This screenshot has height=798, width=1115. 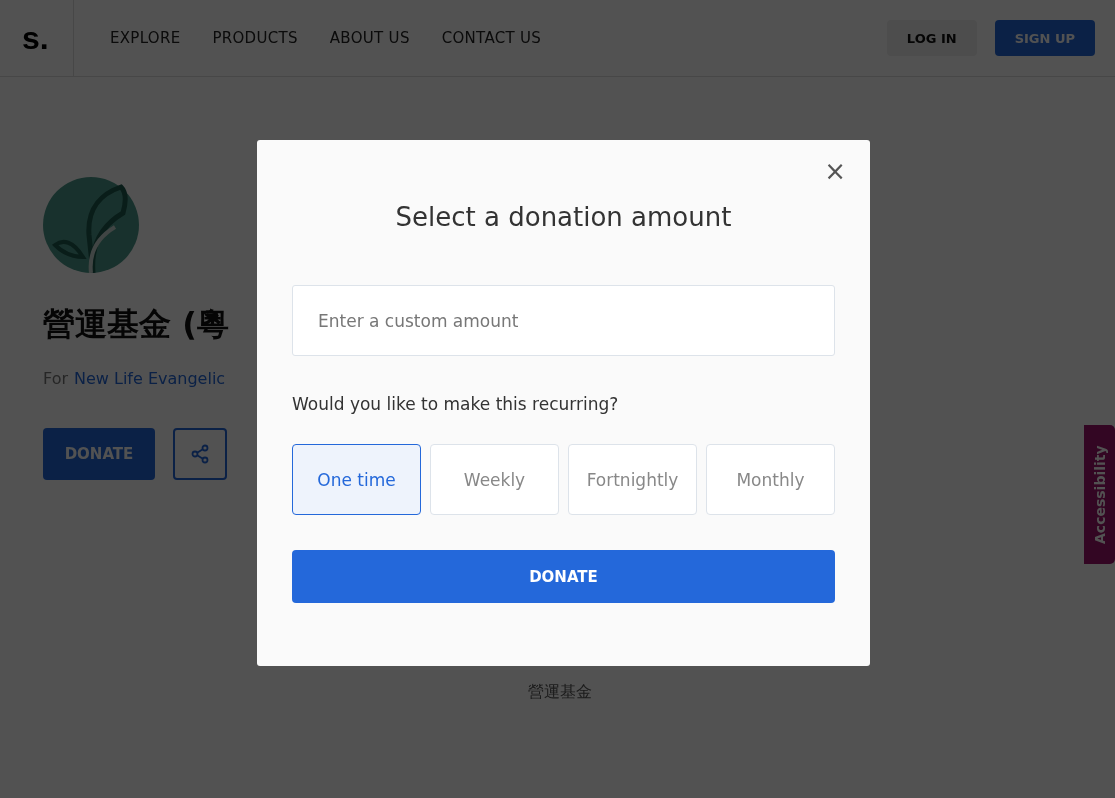 I want to click on share-button, so click(x=200, y=454).